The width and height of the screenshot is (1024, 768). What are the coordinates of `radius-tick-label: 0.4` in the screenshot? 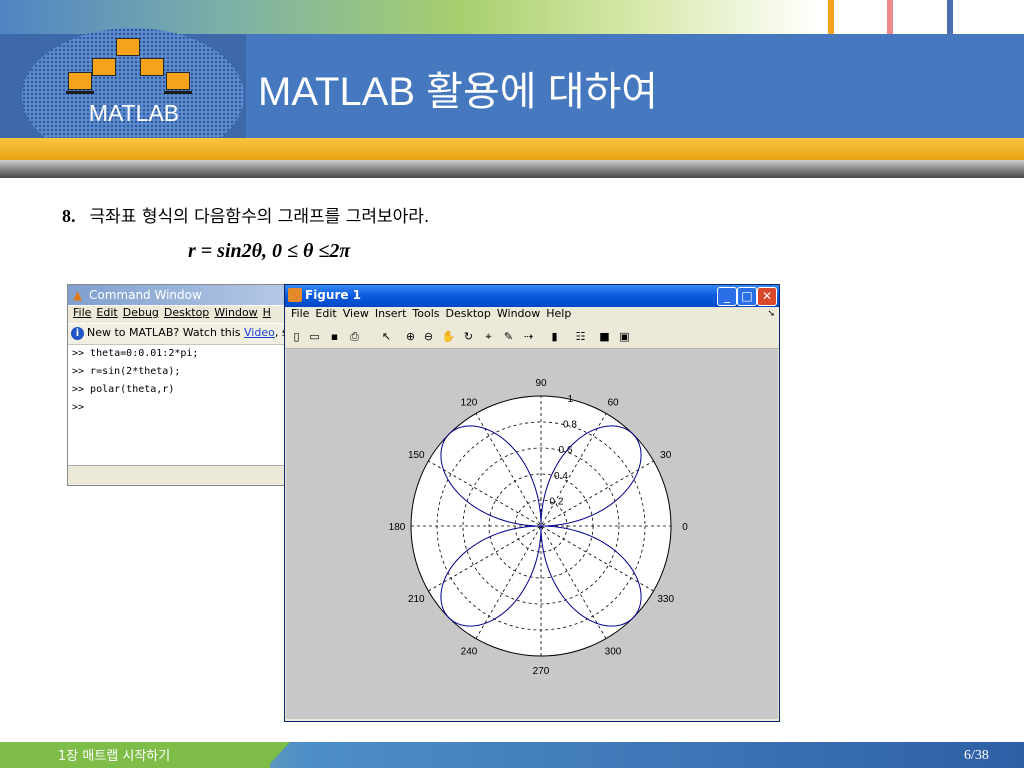 It's located at (561, 476).